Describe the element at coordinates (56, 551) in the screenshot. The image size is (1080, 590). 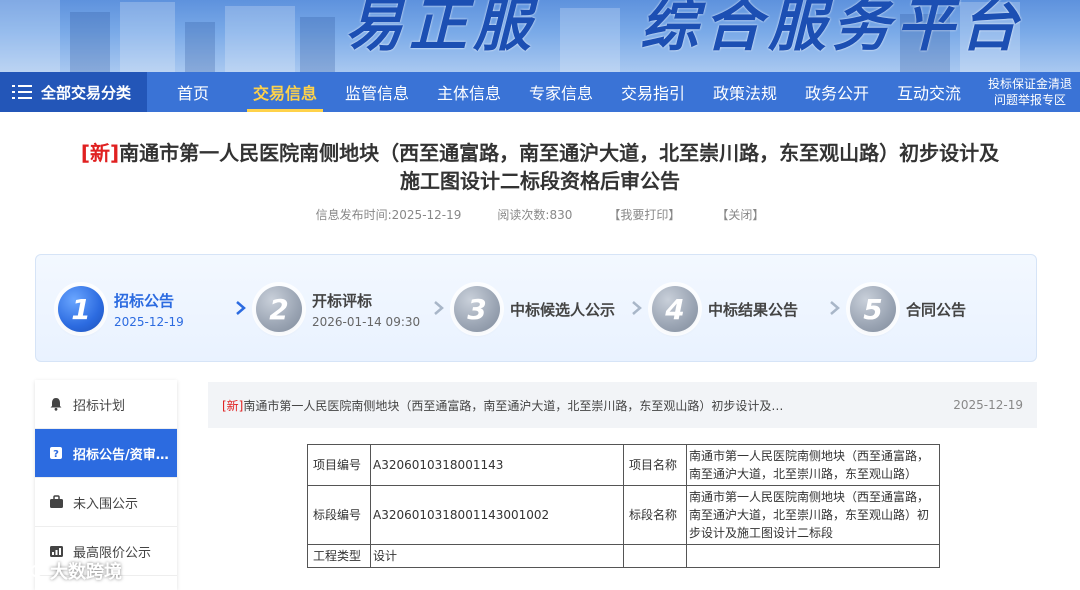
I see `chart-icon` at that location.